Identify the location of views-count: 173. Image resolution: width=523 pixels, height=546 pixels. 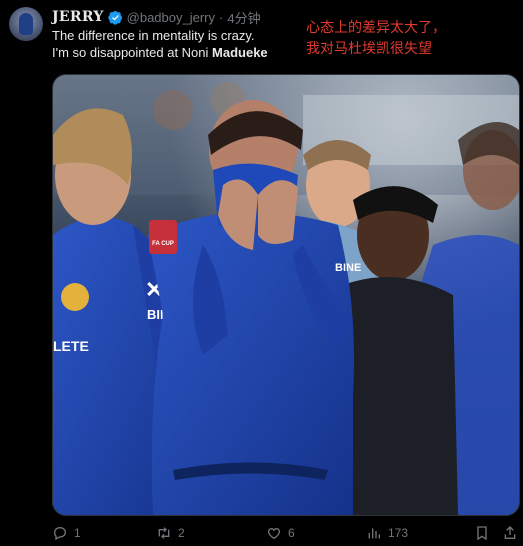
(398, 533).